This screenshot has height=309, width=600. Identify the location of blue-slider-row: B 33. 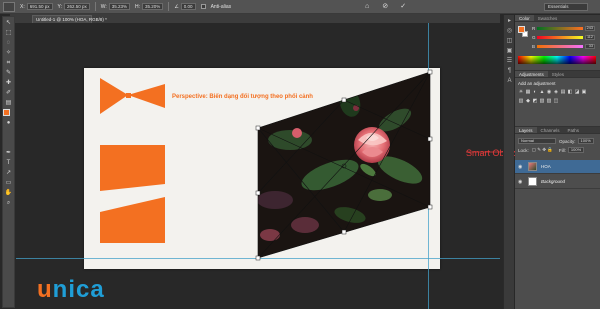
(563, 46).